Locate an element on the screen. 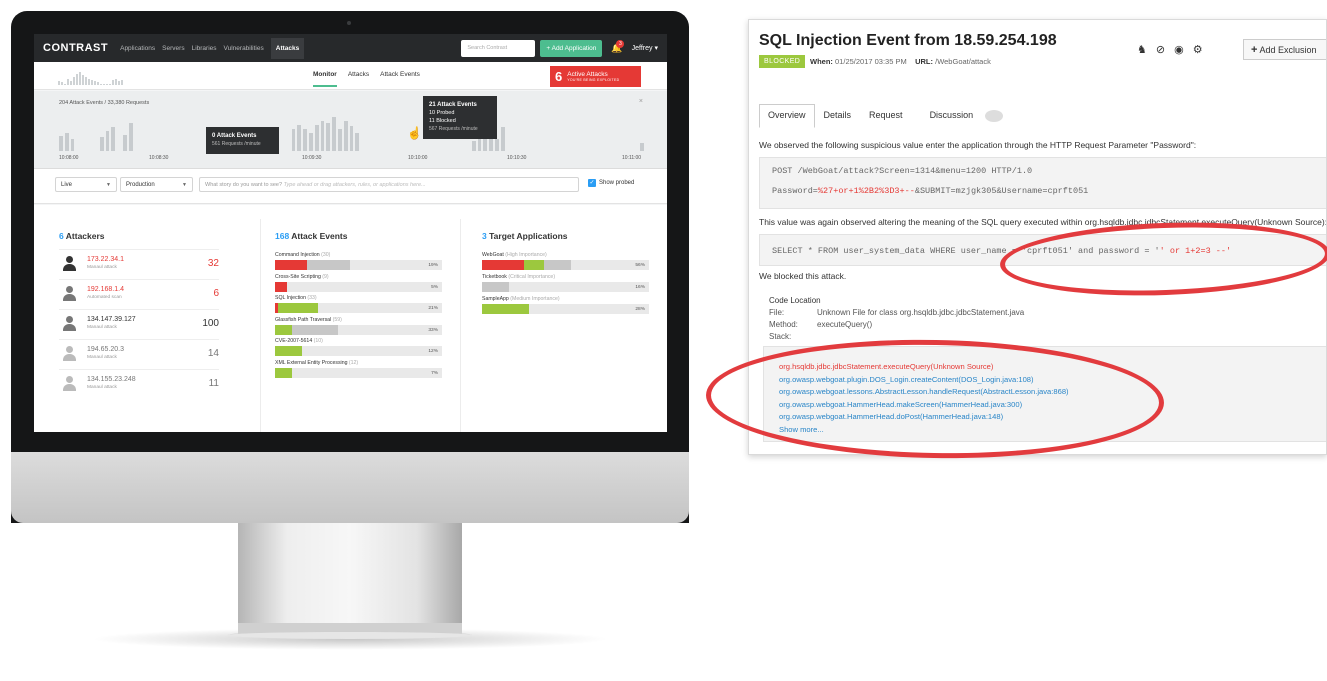 The height and width of the screenshot is (681, 1327). bar-row: Command Injection (30) 19% is located at coordinates (358, 261).